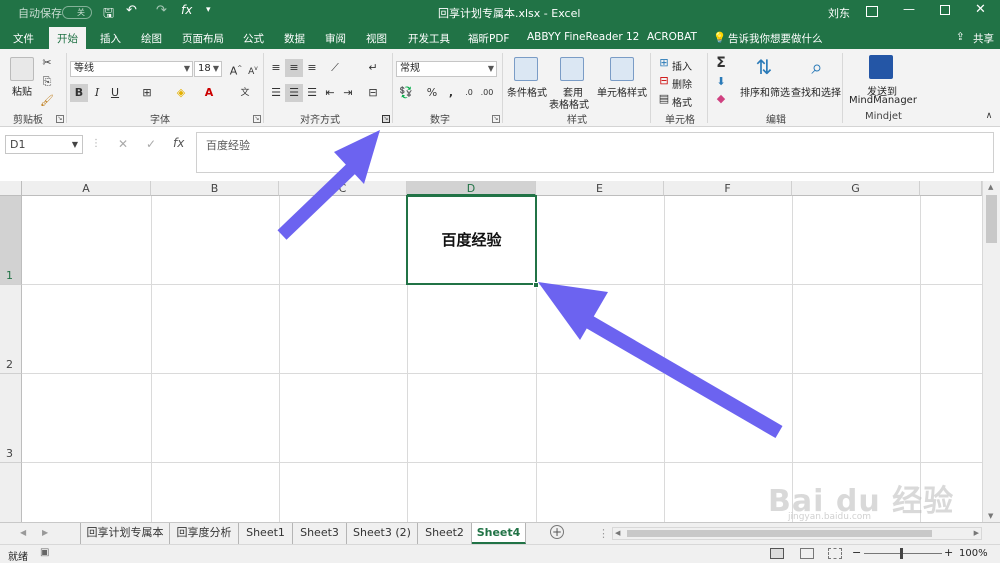 The height and width of the screenshot is (563, 1000). Describe the element at coordinates (527, 91) in the screenshot. I see `conditional-formatting-label: 条件格式` at that location.